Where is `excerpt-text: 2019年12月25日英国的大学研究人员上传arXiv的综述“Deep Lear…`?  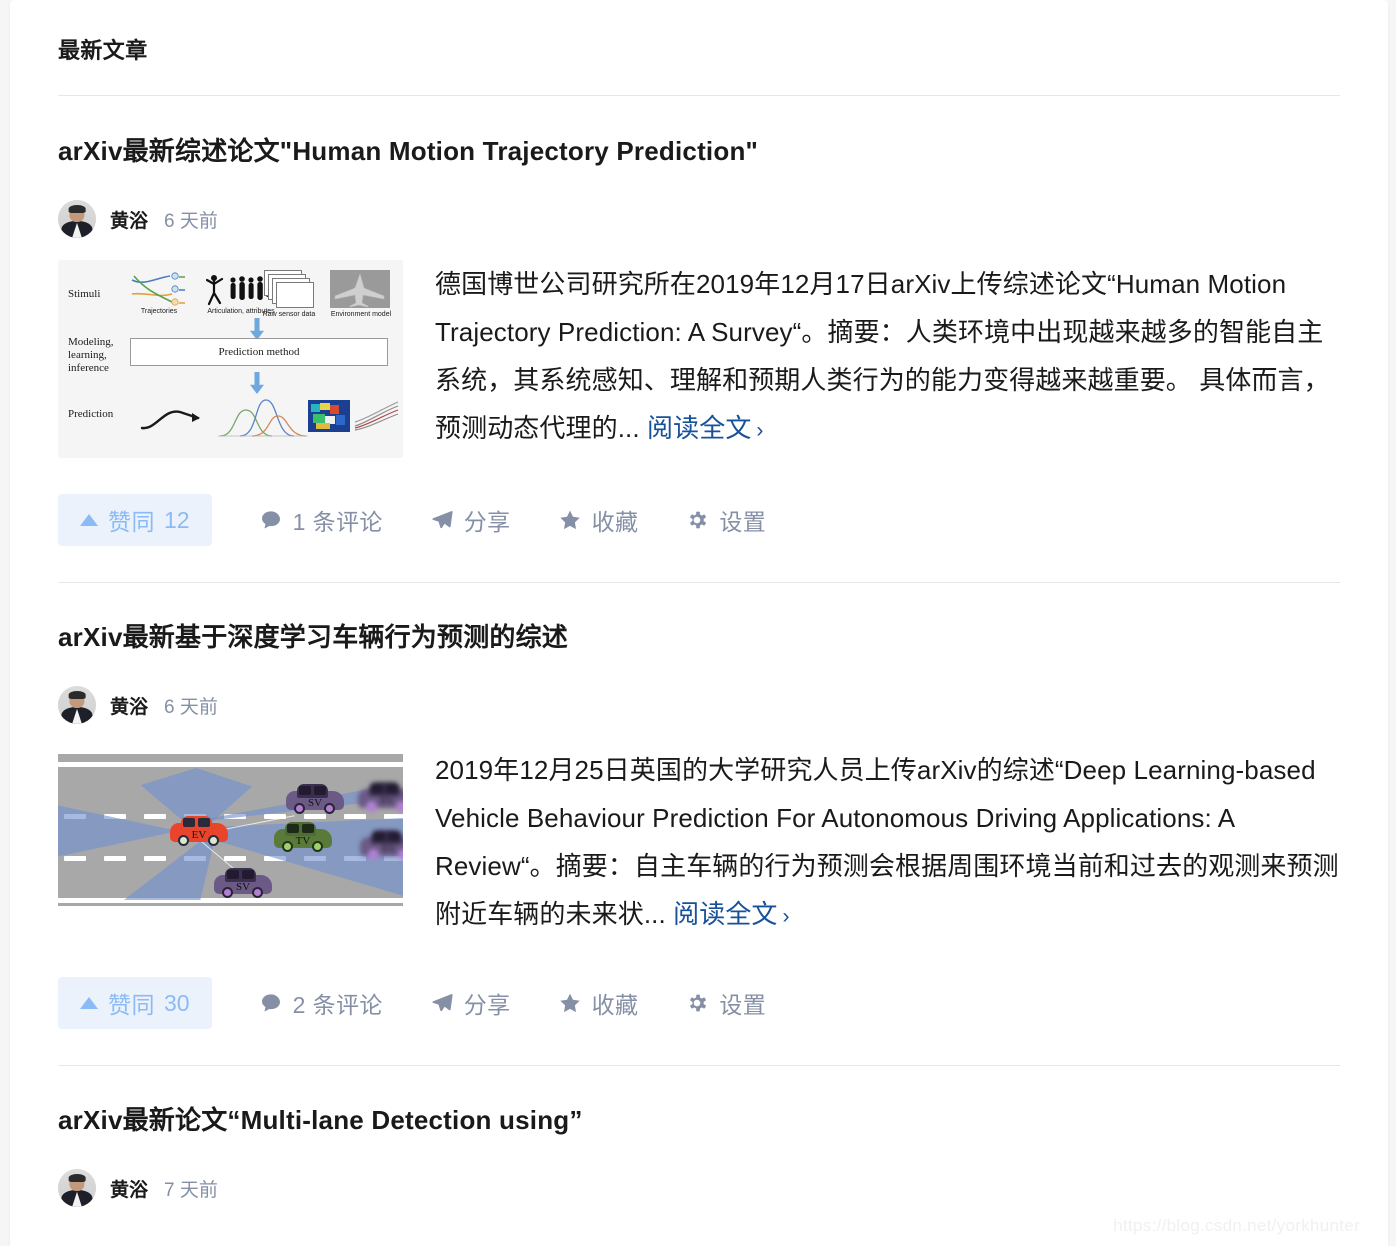 excerpt-text: 2019年12月25日英国的大学研究人员上传arXiv的综述“Deep Lear… is located at coordinates (887, 842).